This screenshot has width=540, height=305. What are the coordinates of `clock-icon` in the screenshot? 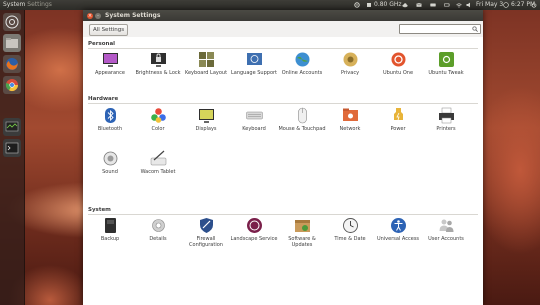 It's located at (506, 5).